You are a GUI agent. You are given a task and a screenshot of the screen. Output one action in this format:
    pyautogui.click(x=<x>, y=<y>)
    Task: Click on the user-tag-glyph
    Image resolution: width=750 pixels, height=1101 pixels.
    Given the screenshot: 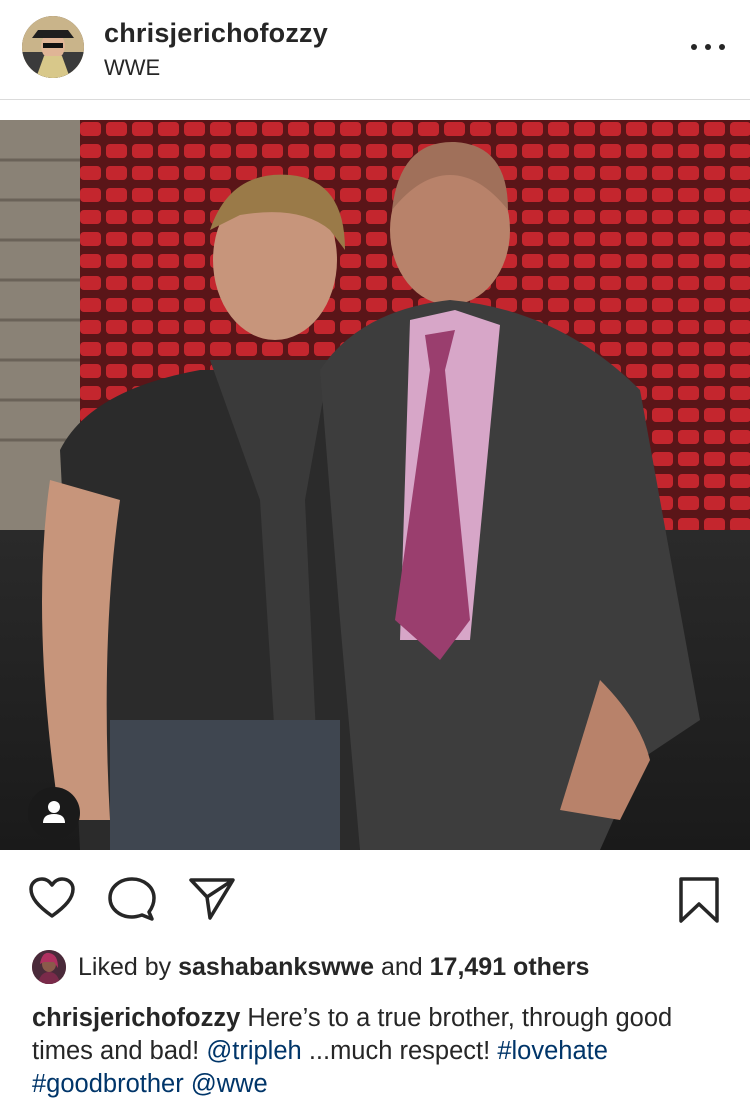 What is the action you would take?
    pyautogui.click(x=54, y=812)
    